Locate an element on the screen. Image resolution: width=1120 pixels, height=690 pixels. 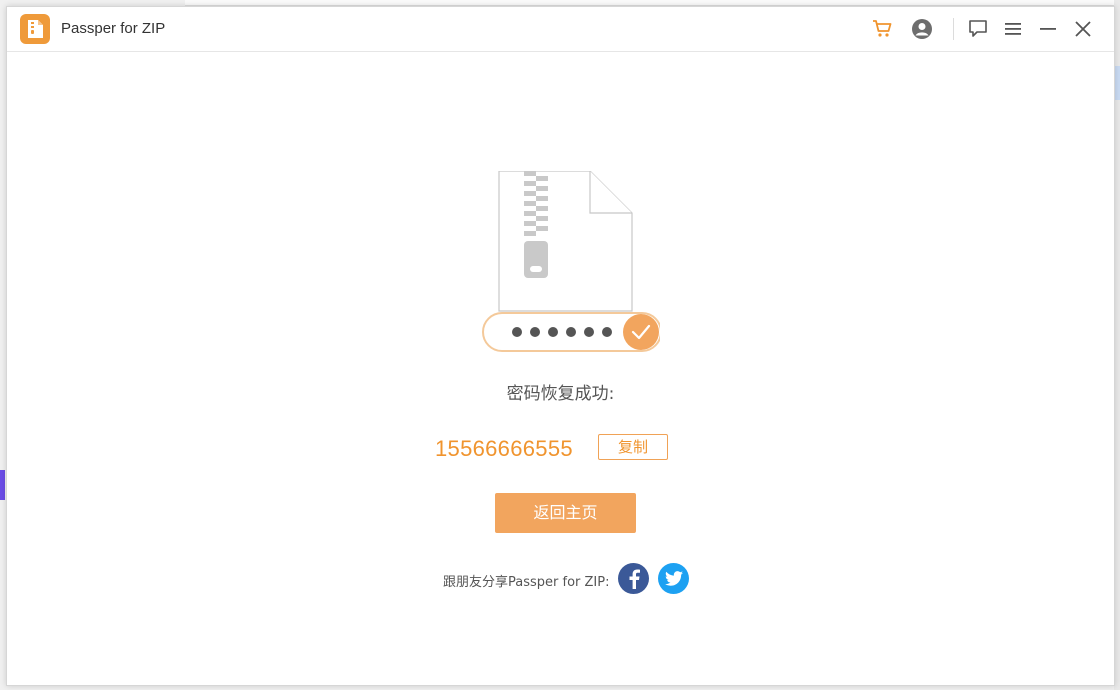
menu-icon is located at coordinates (1013, 29).